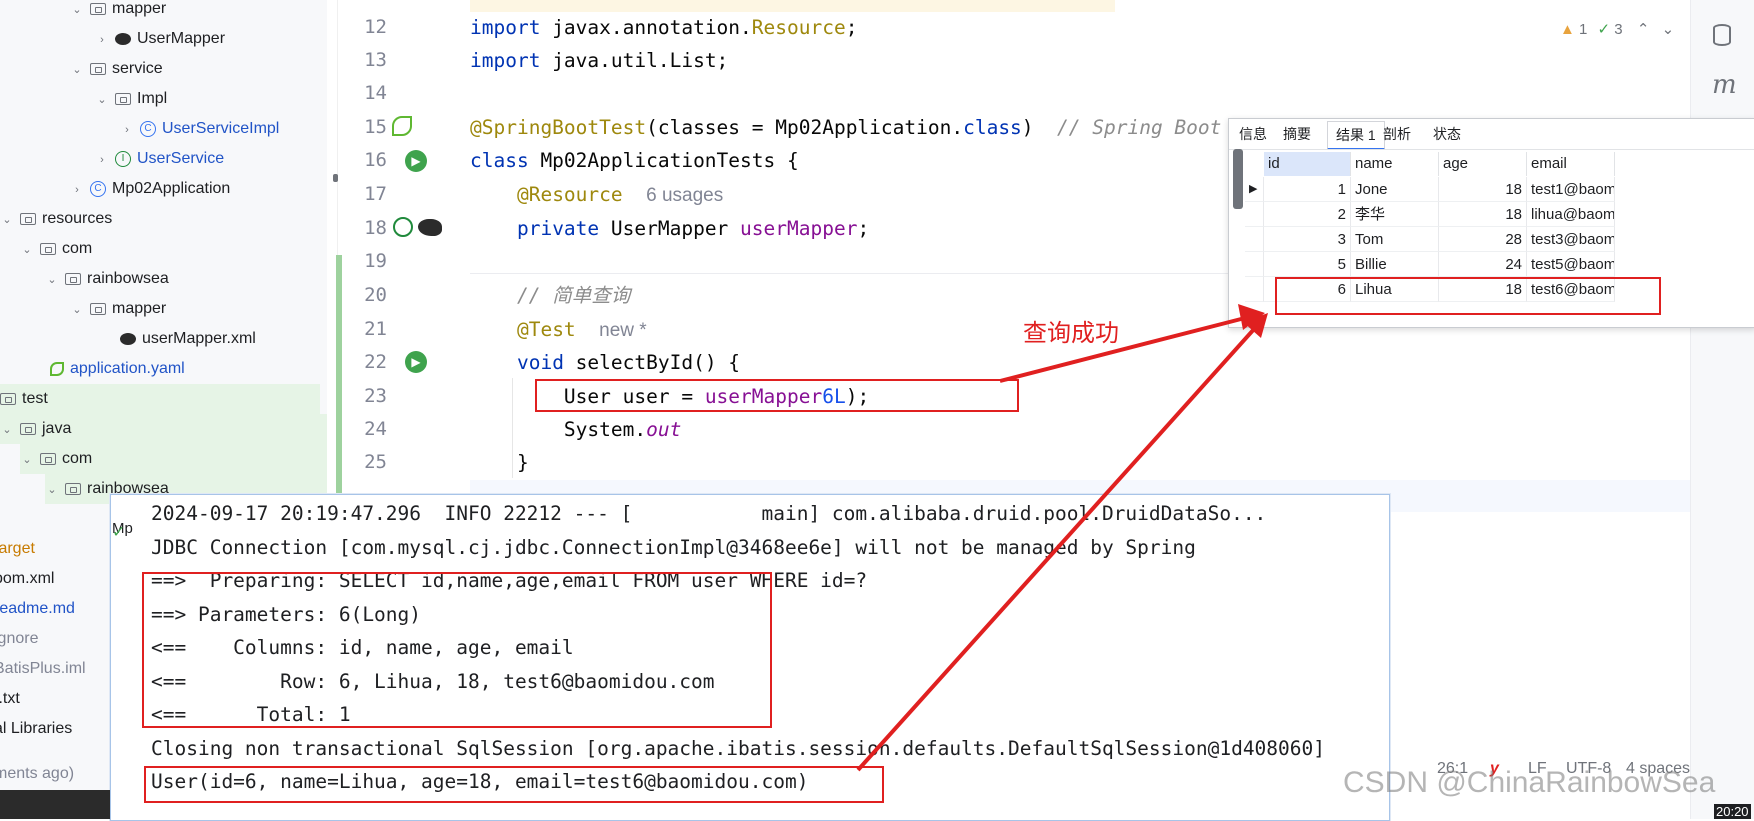 This screenshot has height=821, width=1754. I want to click on annotation-arrows, so click(1062, 538).